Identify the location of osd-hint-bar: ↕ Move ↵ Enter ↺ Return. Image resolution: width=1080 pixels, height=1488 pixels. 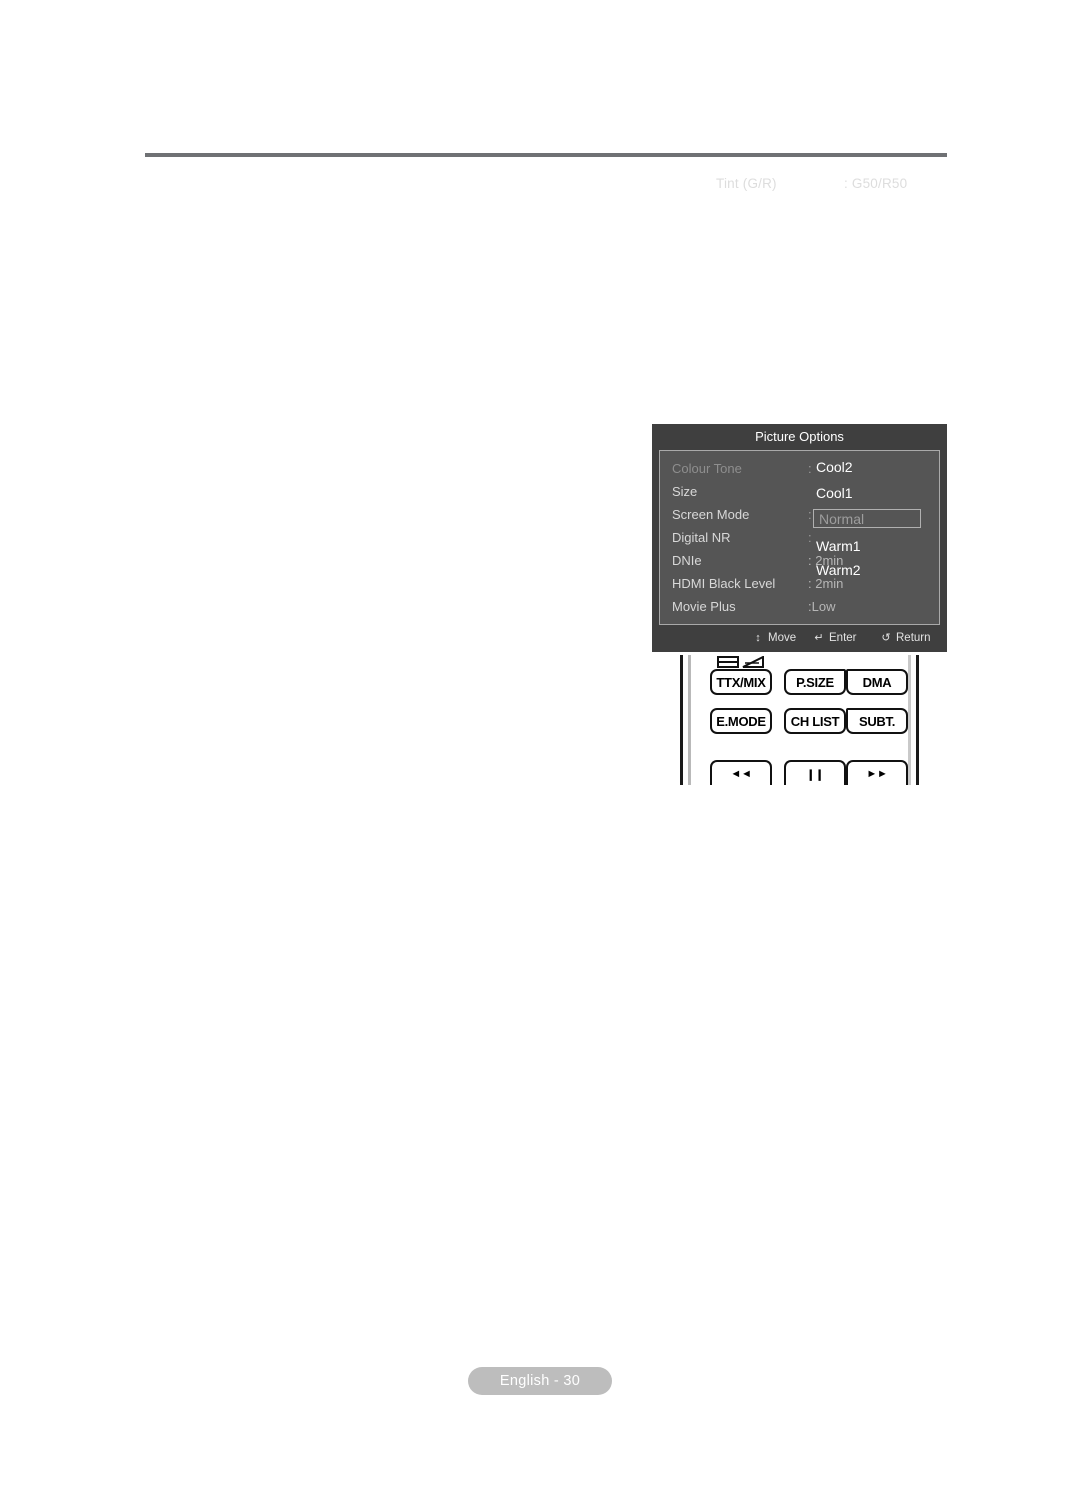
(799, 639).